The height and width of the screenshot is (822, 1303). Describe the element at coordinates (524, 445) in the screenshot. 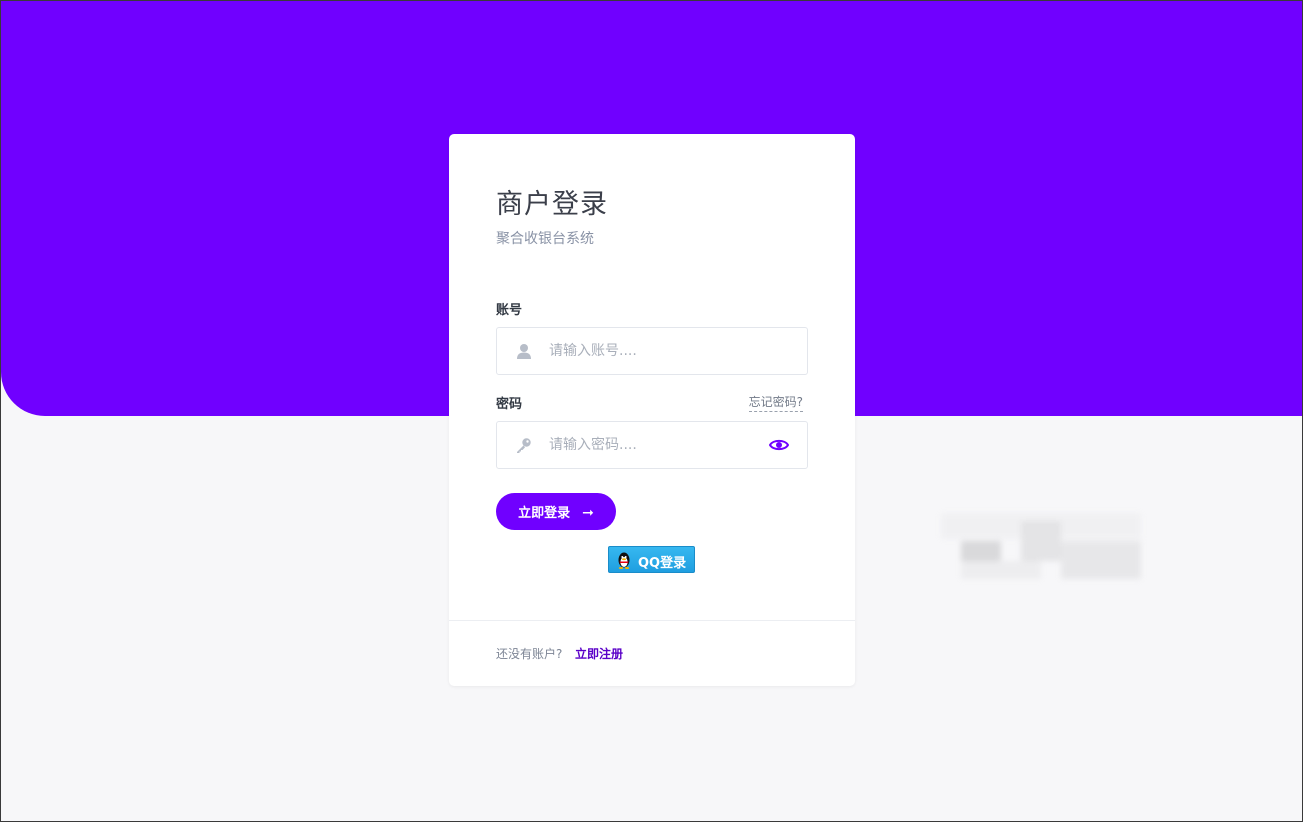

I see `key-icon` at that location.